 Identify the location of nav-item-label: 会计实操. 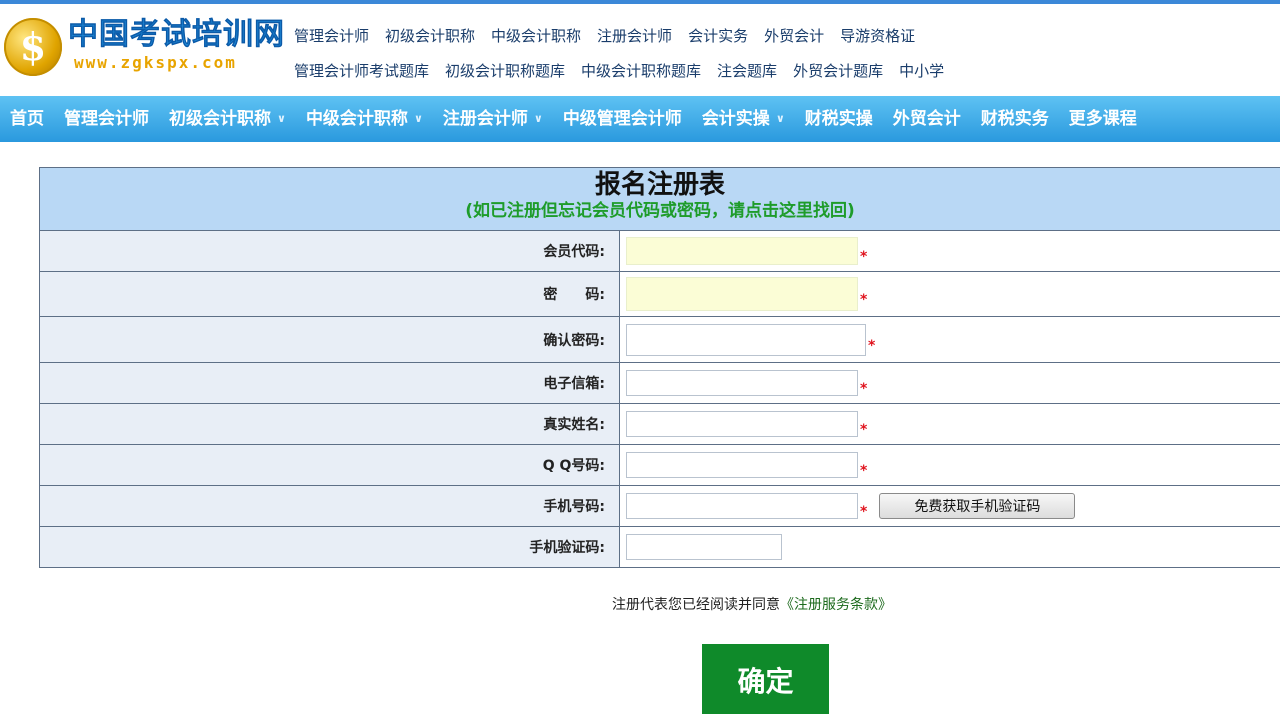
(735, 119).